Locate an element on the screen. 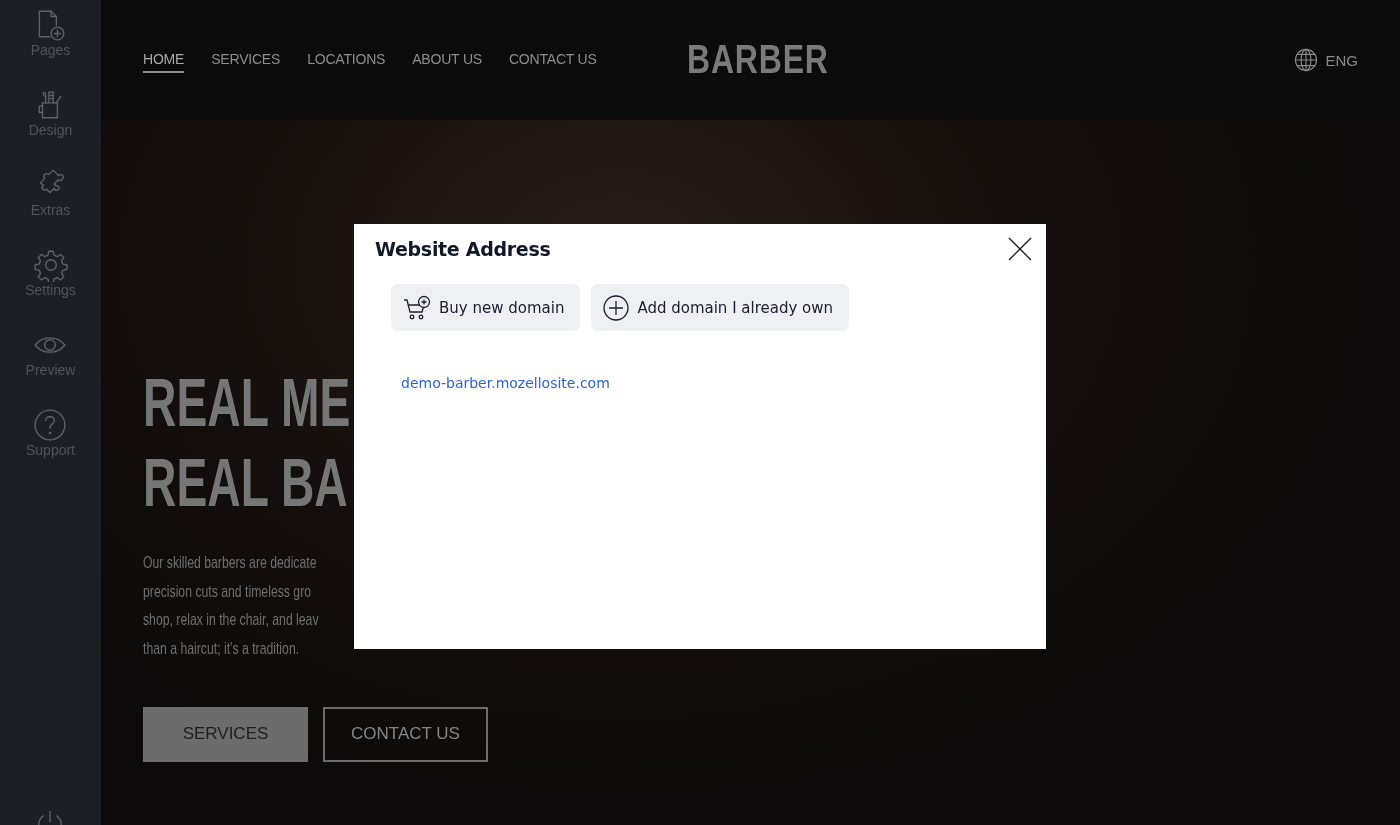  nav-link: SERVICES is located at coordinates (246, 60).